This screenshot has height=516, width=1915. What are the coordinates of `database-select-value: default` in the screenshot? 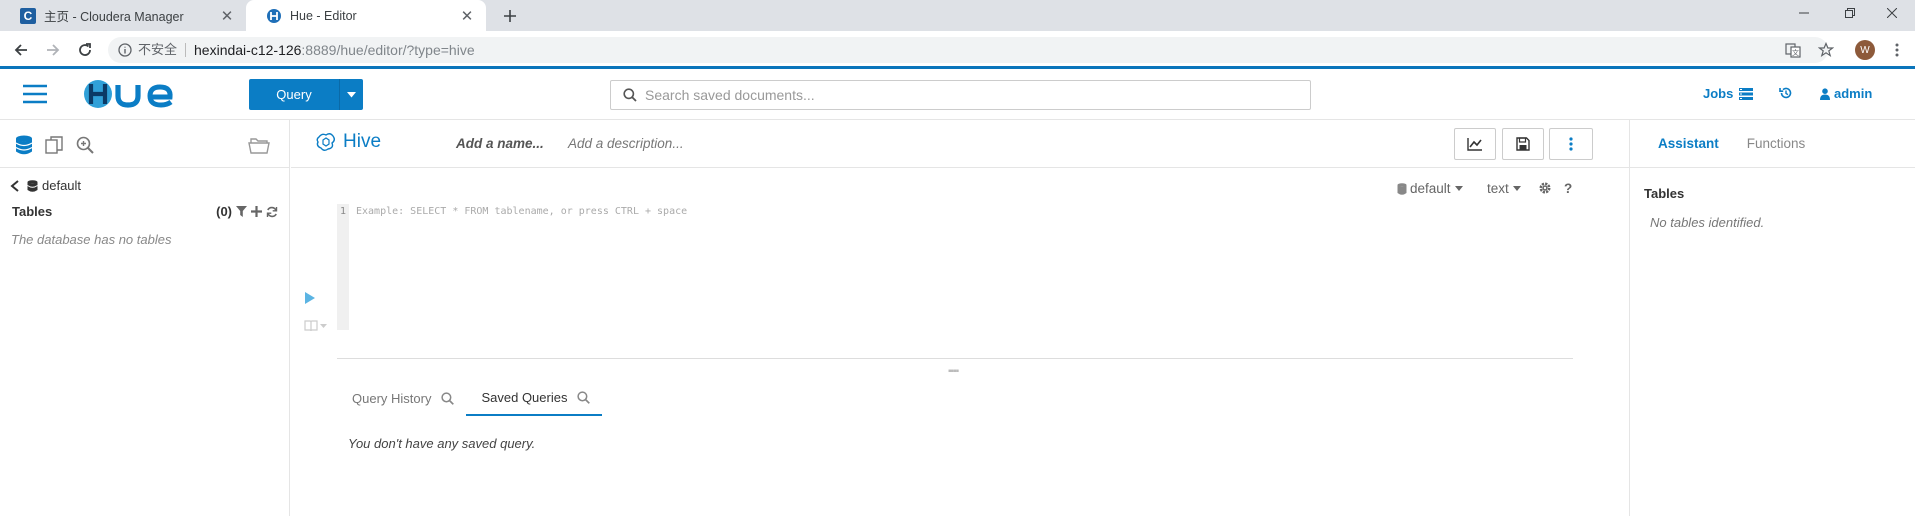 It's located at (1430, 188).